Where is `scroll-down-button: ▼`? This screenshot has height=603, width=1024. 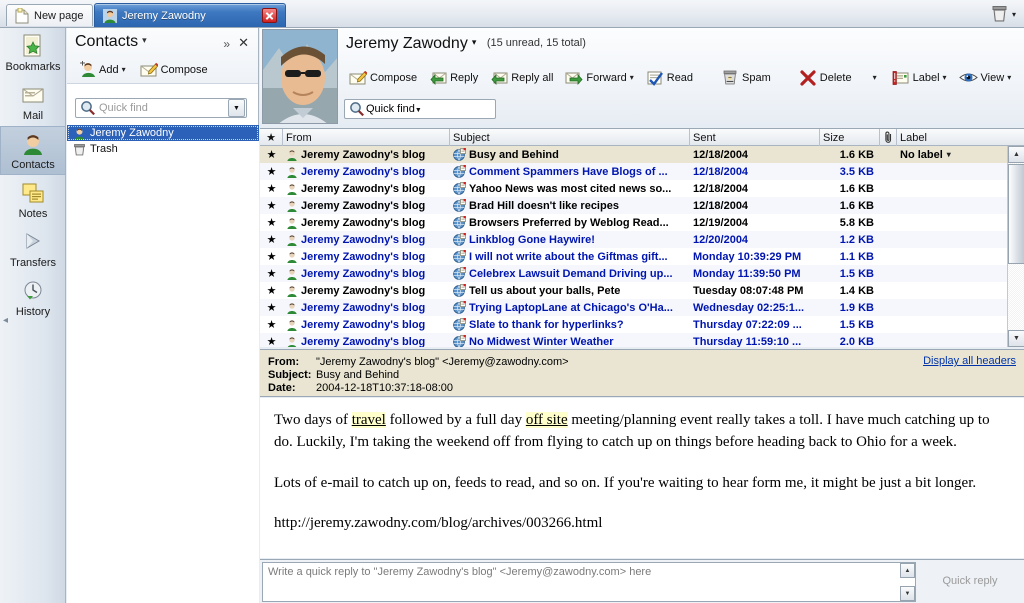
scroll-down-button: ▼ is located at coordinates (1016, 338).